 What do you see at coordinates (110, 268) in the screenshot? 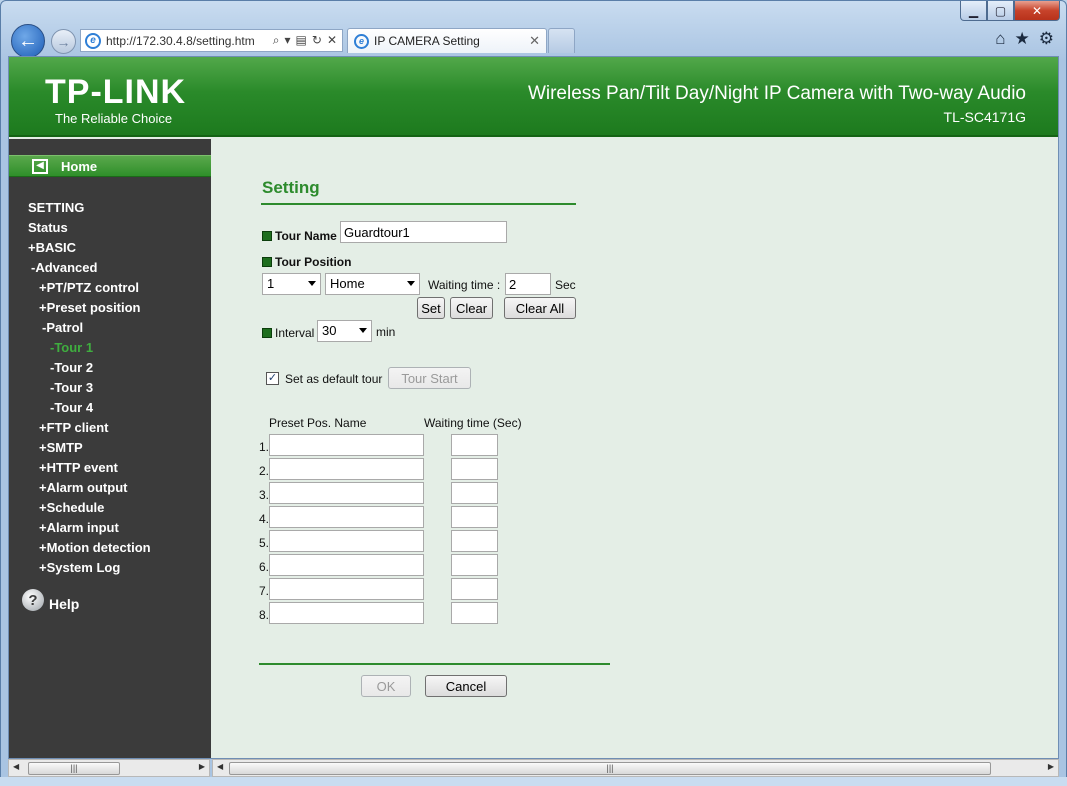
I see `sidebar-item-advanced: -Advanced` at bounding box center [110, 268].